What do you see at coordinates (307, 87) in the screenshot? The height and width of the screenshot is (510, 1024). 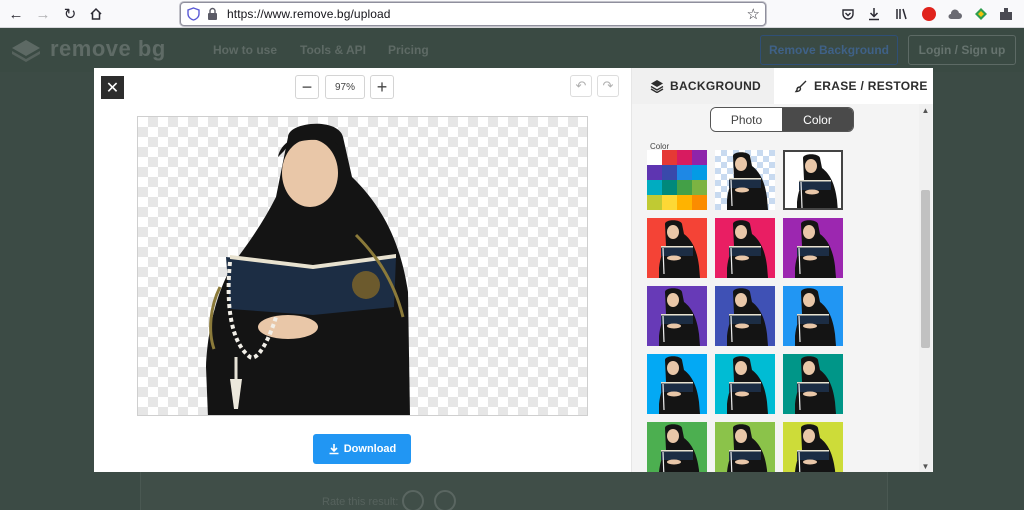 I see `zoom-out-button: −` at bounding box center [307, 87].